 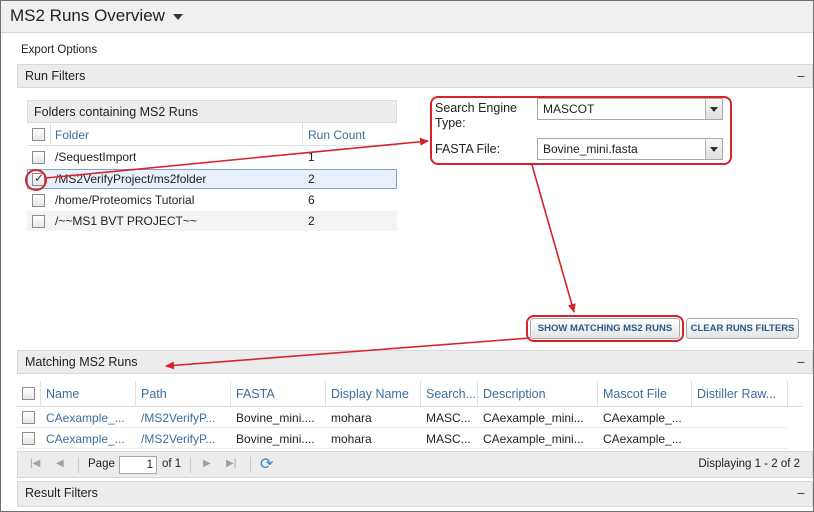 What do you see at coordinates (407, 17) in the screenshot?
I see `title-bar: MS2 Runs Overview` at bounding box center [407, 17].